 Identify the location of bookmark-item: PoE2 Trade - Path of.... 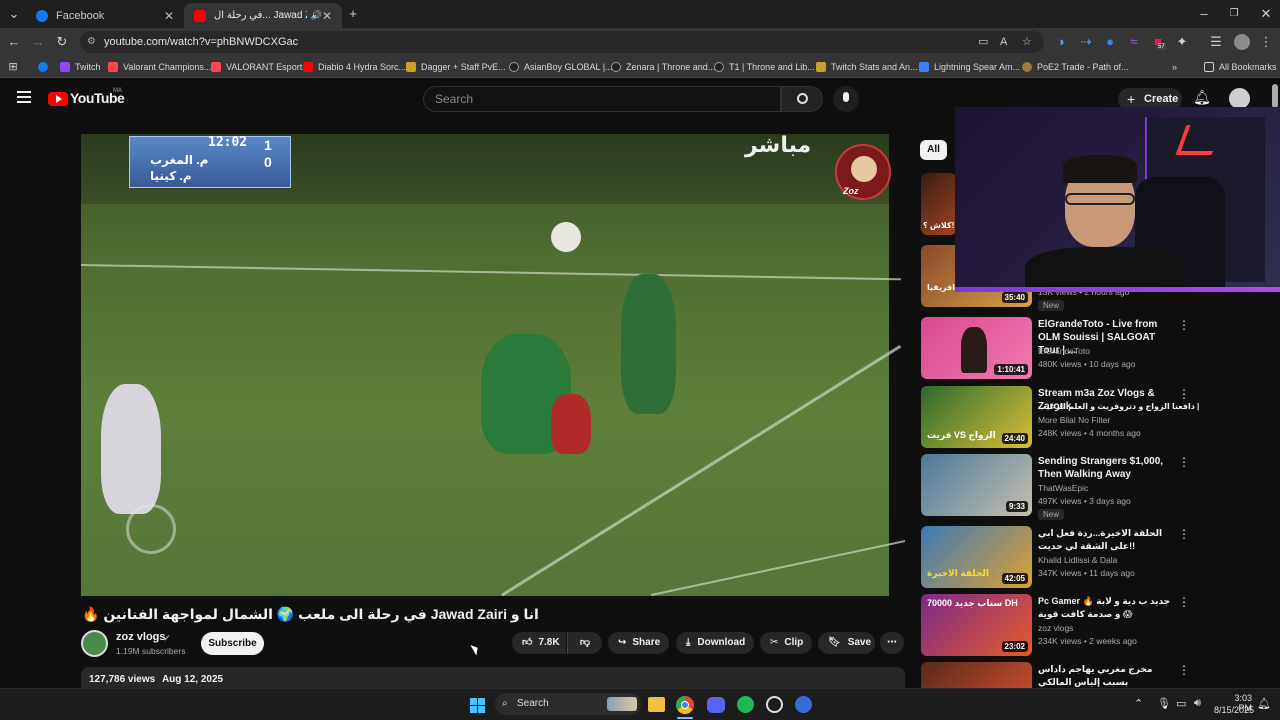
(1075, 67).